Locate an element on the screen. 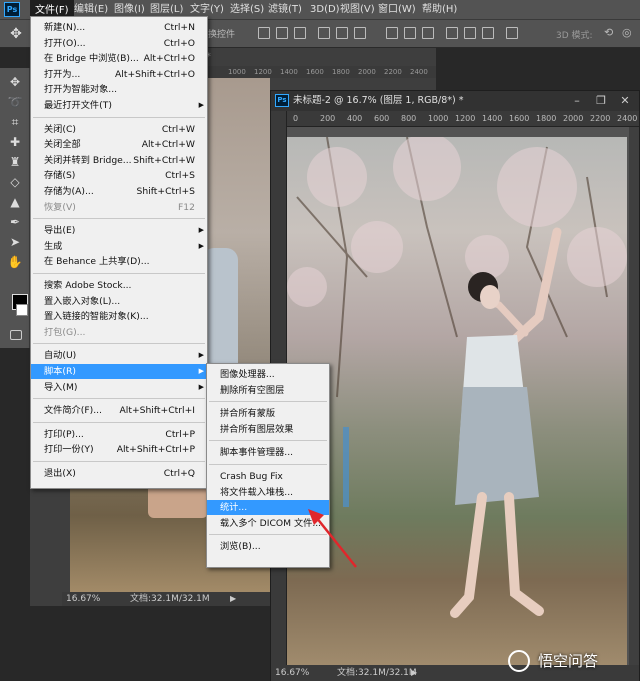  distribute-center-icon is located at coordinates (470, 33).